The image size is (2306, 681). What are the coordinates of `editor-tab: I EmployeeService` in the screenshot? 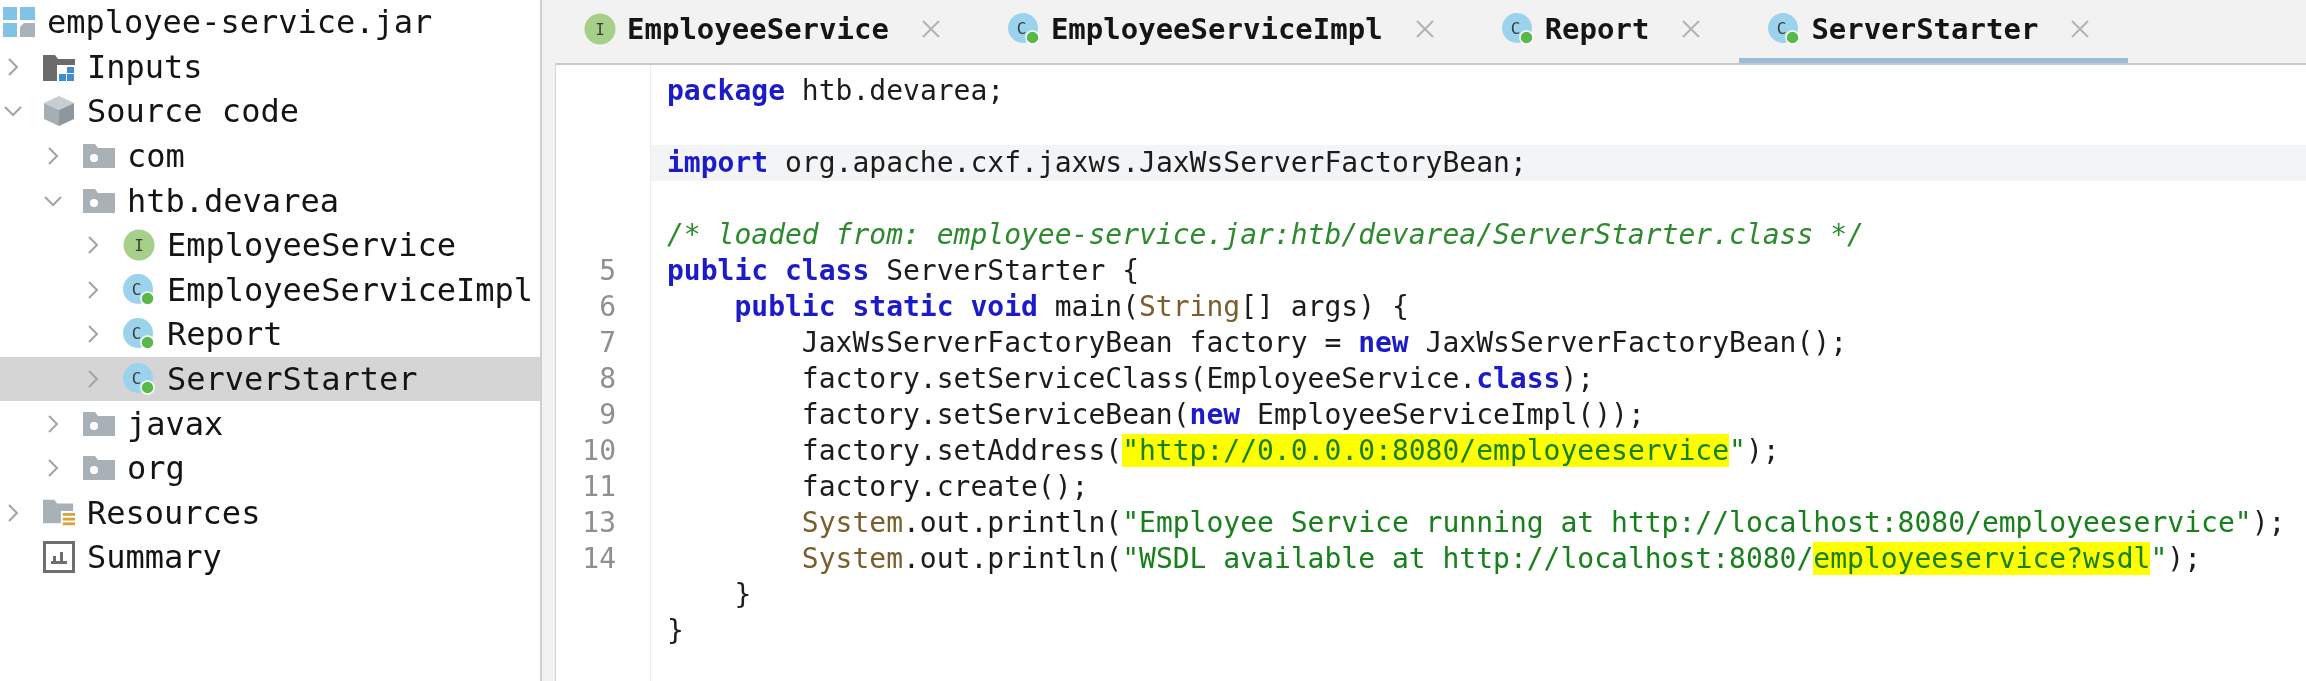 It's located at (767, 31).